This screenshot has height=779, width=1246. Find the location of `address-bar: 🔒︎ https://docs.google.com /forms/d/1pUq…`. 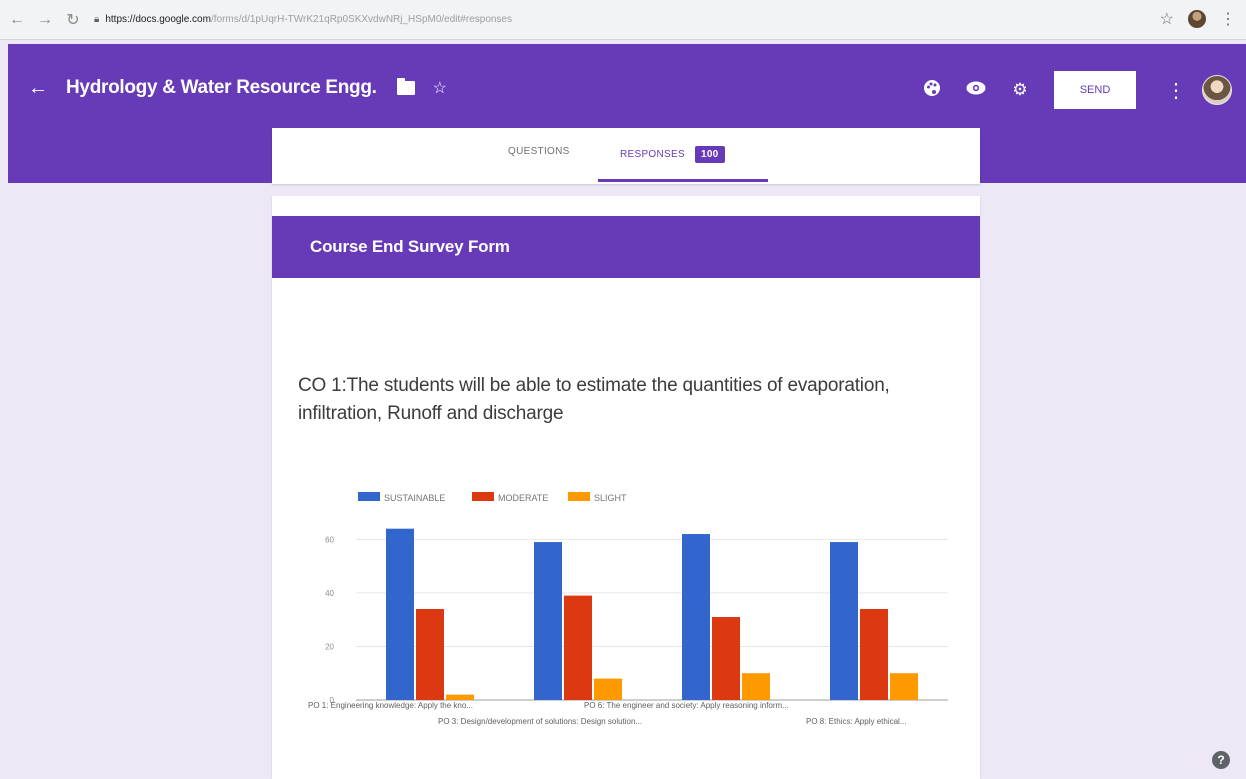

address-bar: 🔒︎ https://docs.google.com /forms/d/1pUq… is located at coordinates (424, 20).